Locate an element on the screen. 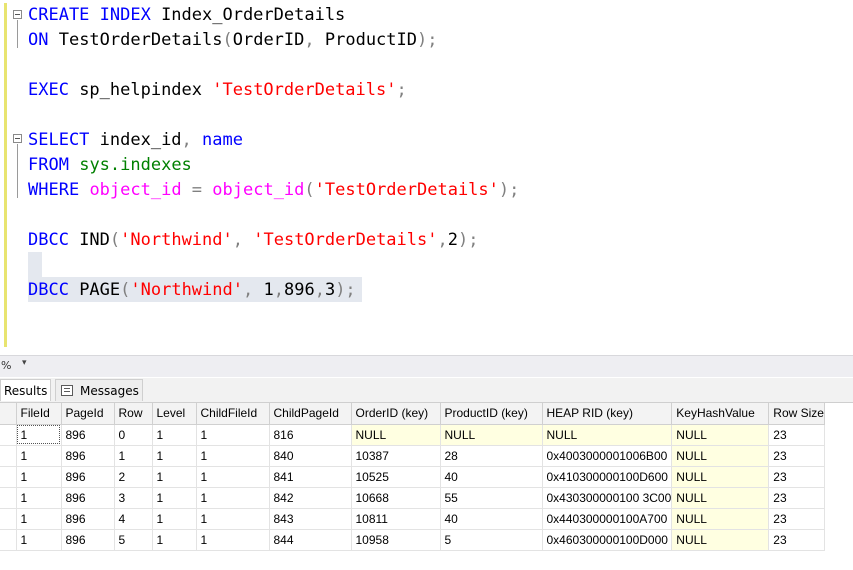 This screenshot has width=853, height=570. column-header: ChildFileId is located at coordinates (233, 414).